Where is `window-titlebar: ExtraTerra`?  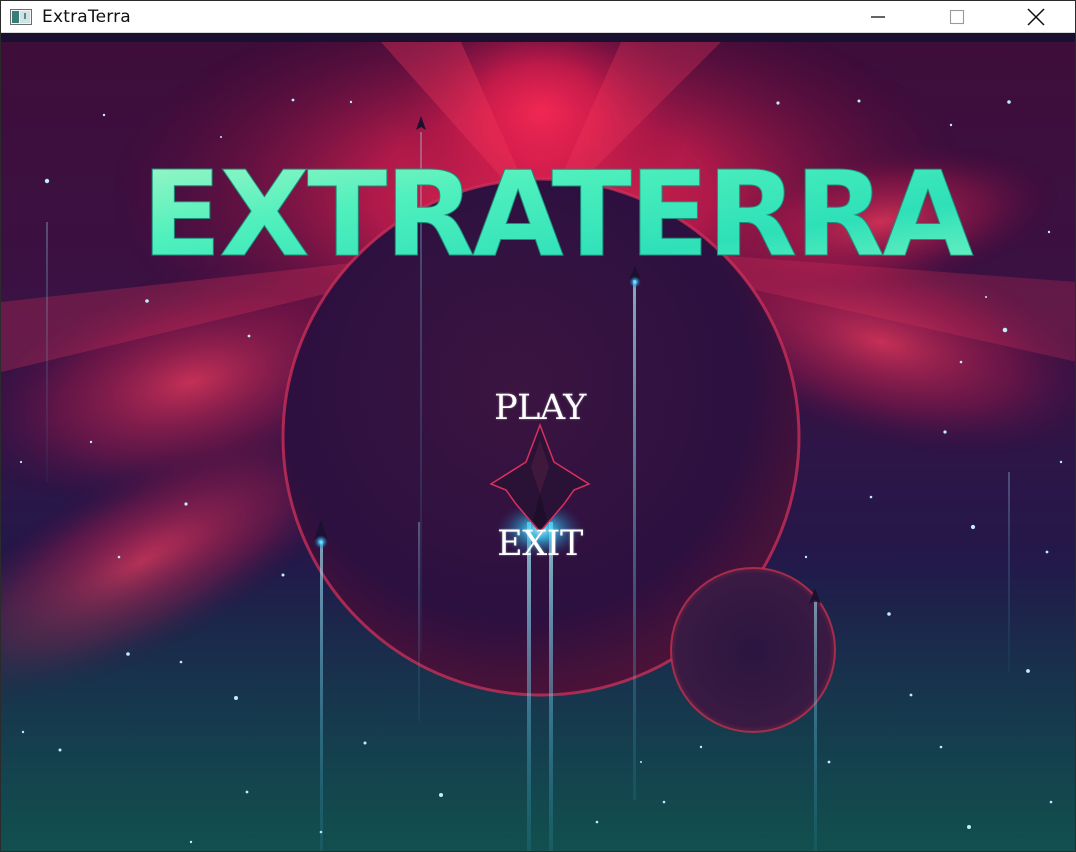
window-titlebar: ExtraTerra is located at coordinates (538, 17).